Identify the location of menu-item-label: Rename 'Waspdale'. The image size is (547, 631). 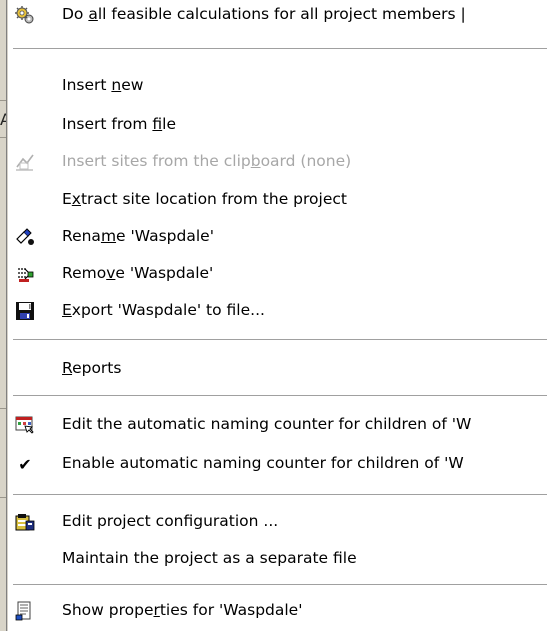
(138, 236).